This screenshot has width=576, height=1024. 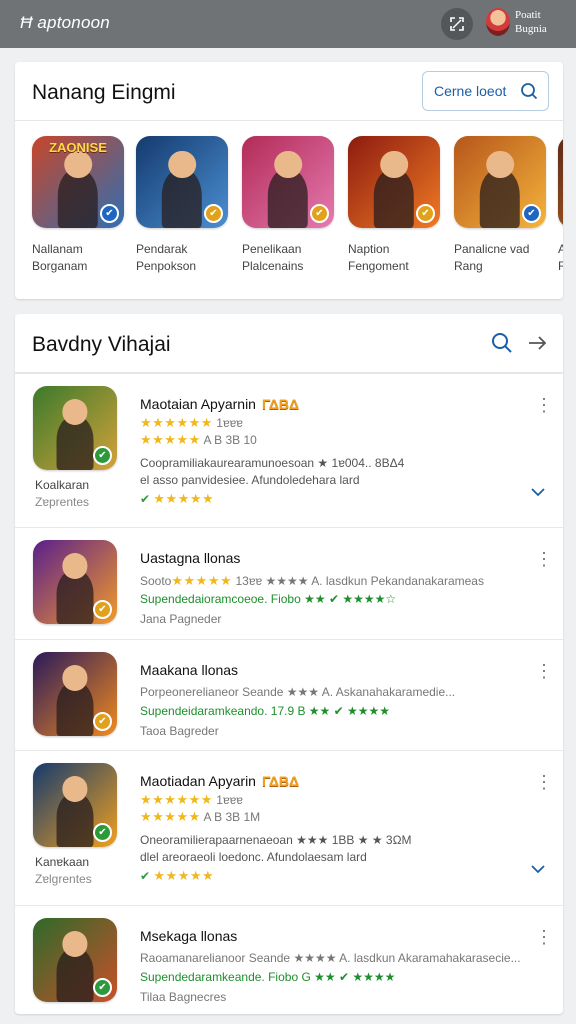 What do you see at coordinates (369, 249) in the screenshot?
I see `game-name-line1: Naption` at bounding box center [369, 249].